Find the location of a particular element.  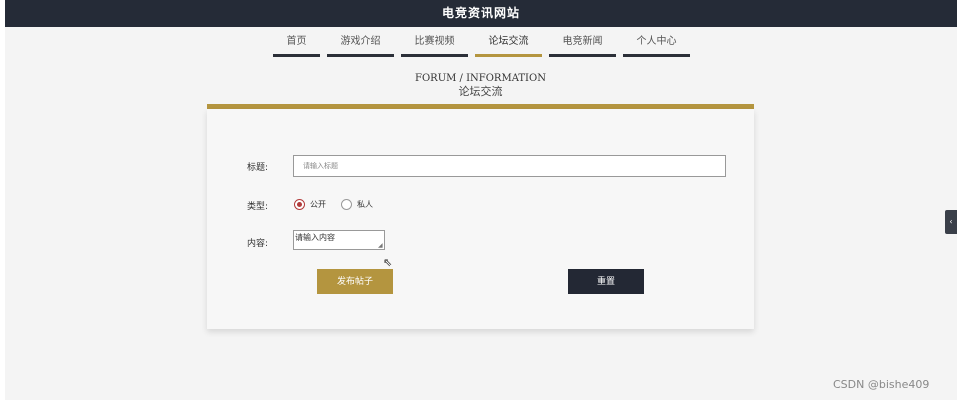

main-nav: 首页 游戏介绍 比赛视频 论坛交流 电竞新闻 个人中心 is located at coordinates (485, 46).